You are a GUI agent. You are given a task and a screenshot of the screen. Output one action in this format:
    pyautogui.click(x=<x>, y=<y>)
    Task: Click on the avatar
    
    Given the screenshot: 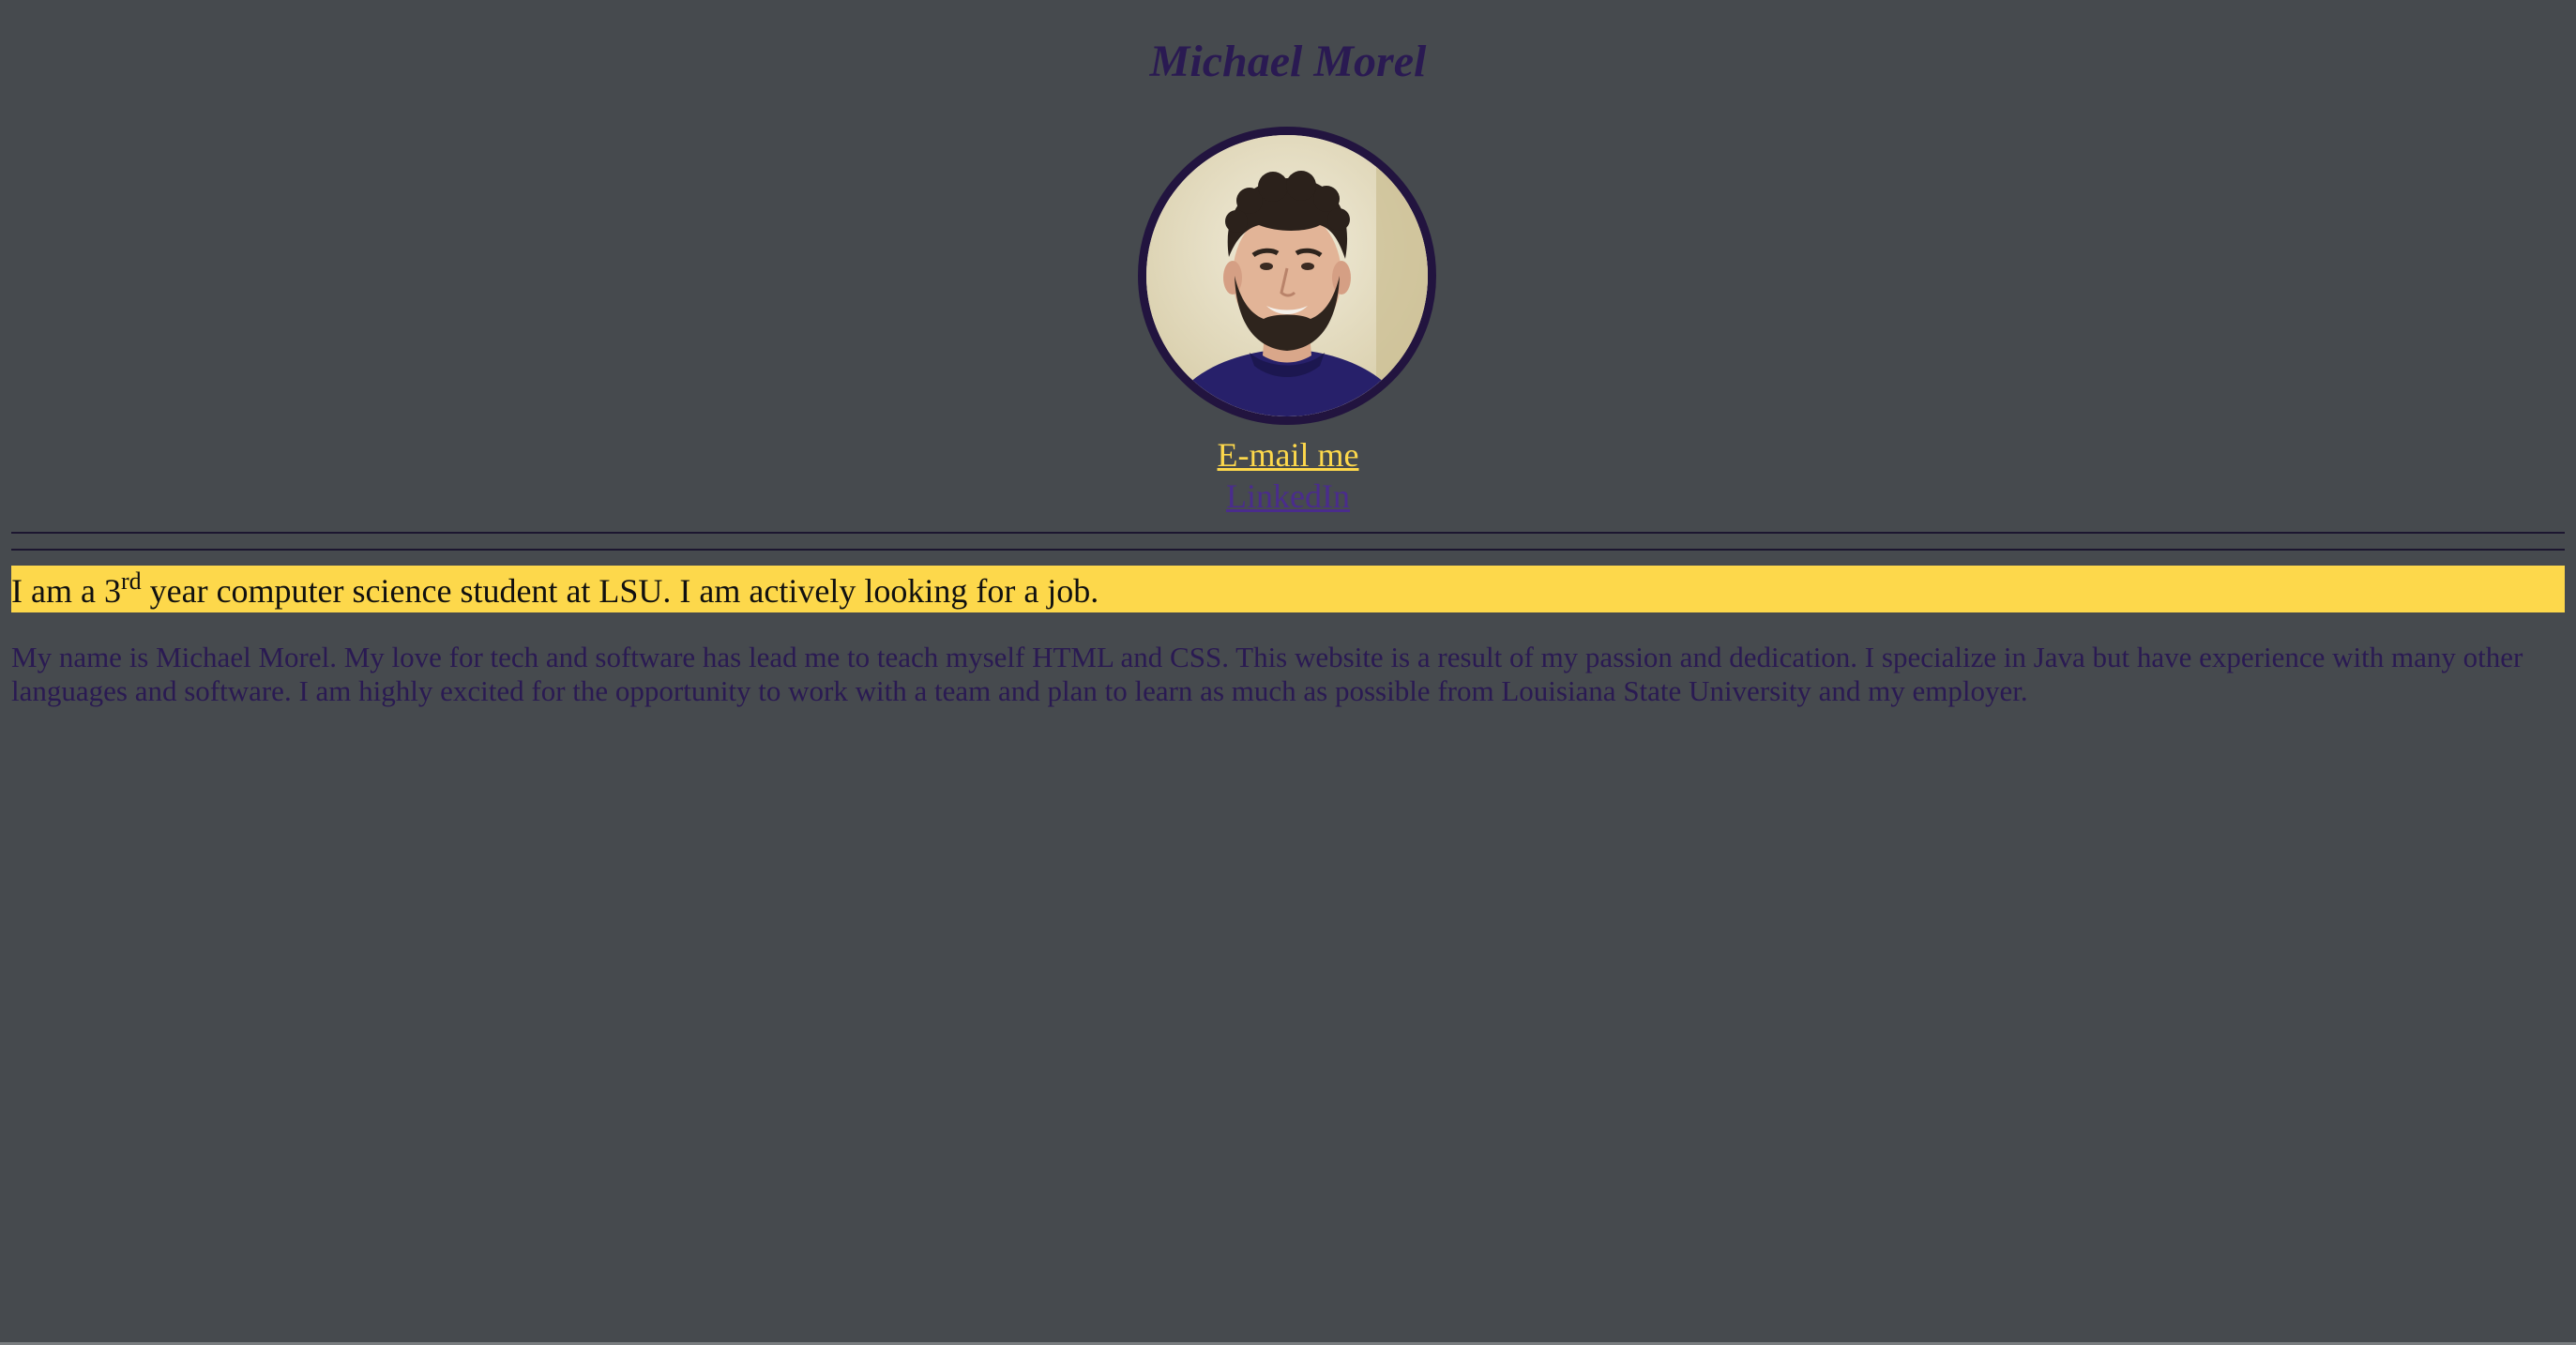 What is the action you would take?
    pyautogui.click(x=1287, y=276)
    